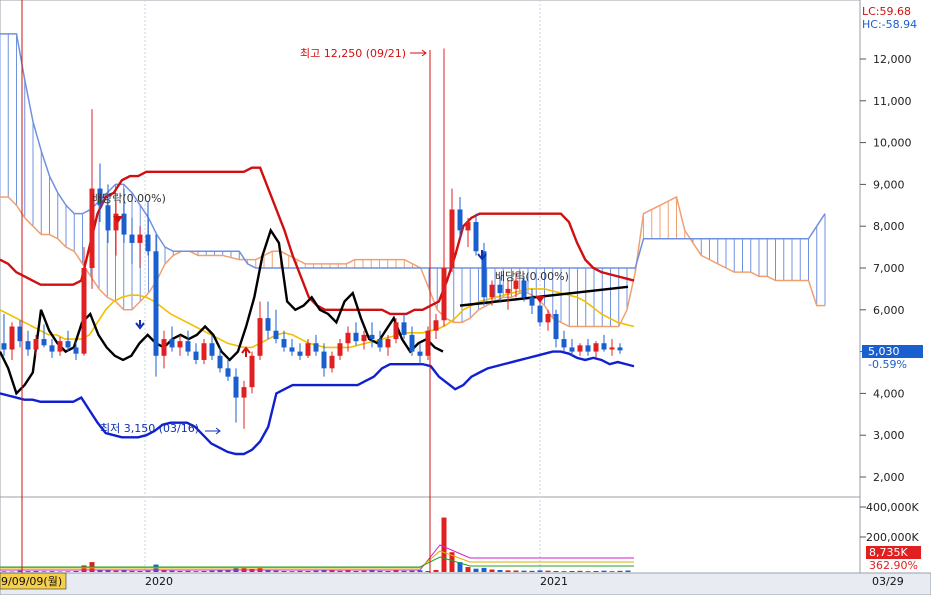 The height and width of the screenshot is (595, 931). Describe the element at coordinates (532, 276) in the screenshot. I see `dividend-annotation-2: 배당락(0.00%)` at that location.